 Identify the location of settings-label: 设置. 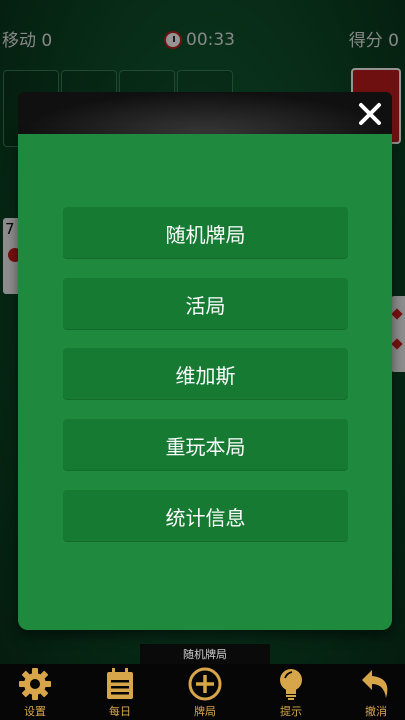
(35, 711).